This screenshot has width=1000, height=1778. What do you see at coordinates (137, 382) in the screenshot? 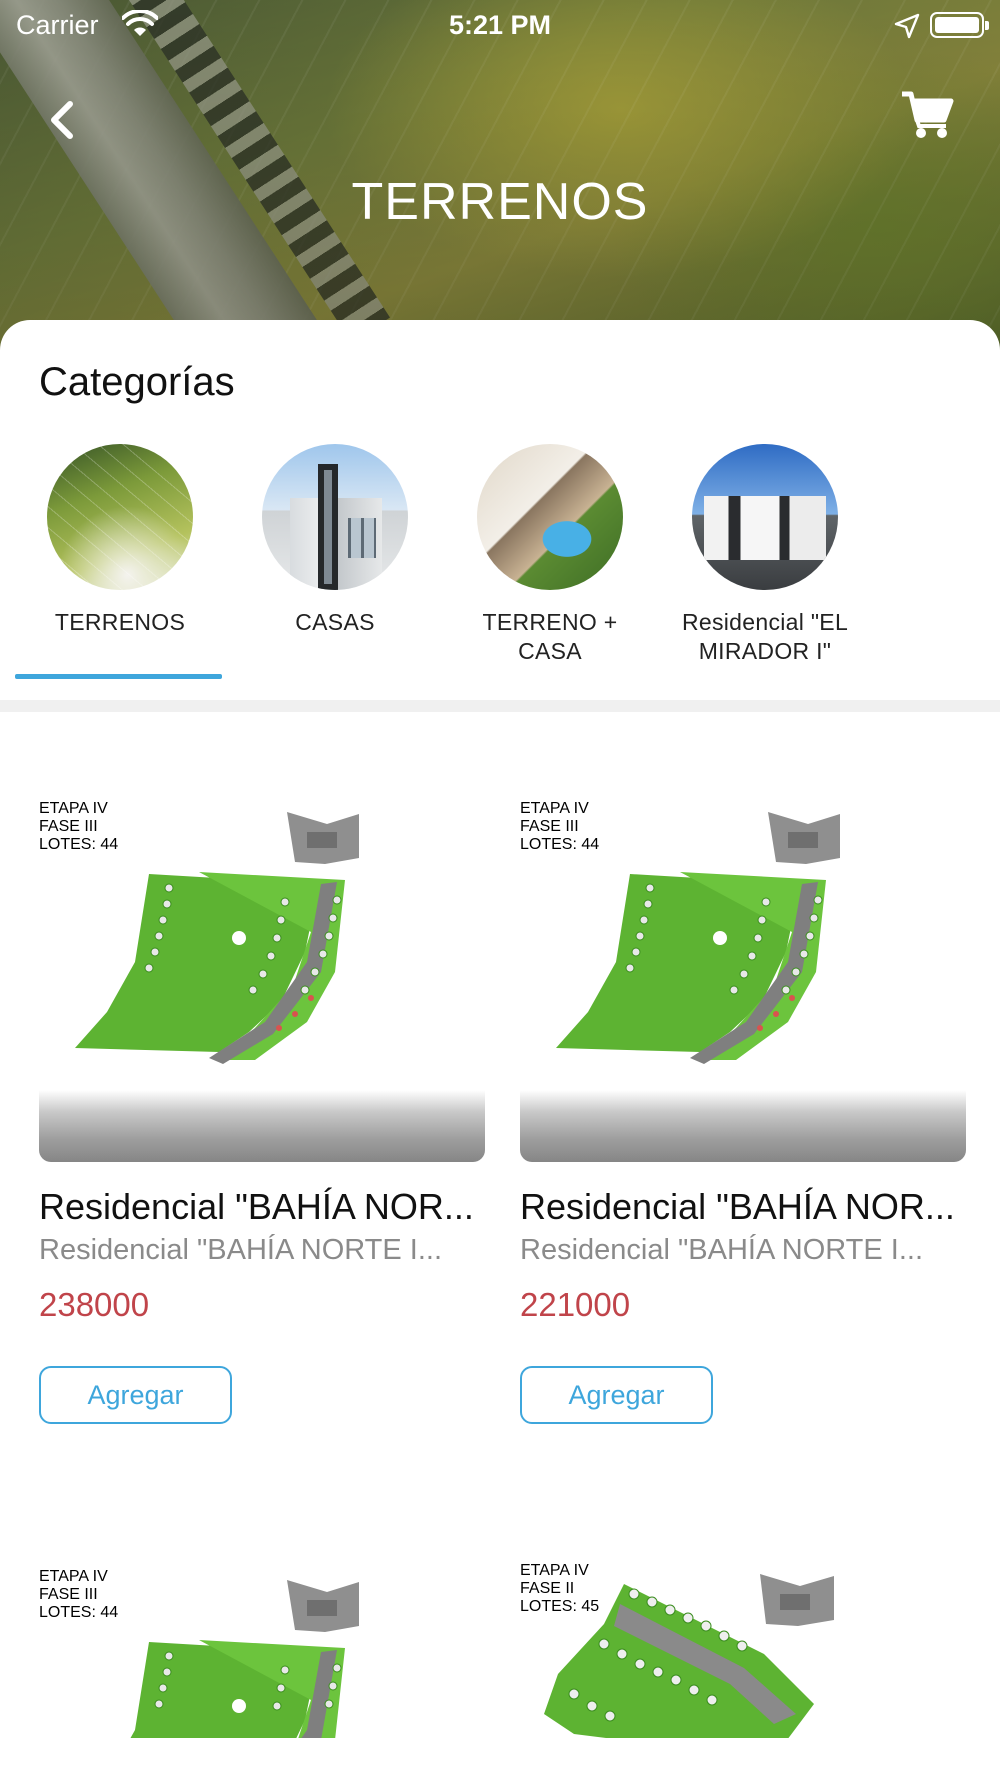
I see `categories-heading: Categorías` at bounding box center [137, 382].